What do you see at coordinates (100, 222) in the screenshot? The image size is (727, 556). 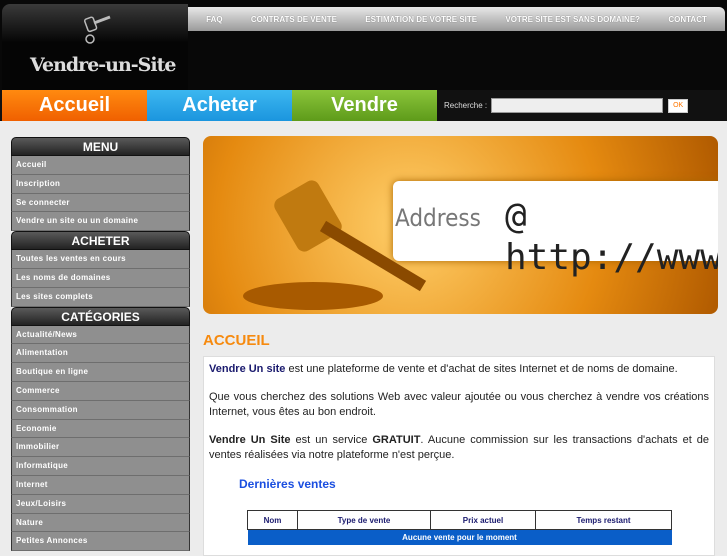 I see `sidebar-item-vendre: Vendre un site ou un domaine` at bounding box center [100, 222].